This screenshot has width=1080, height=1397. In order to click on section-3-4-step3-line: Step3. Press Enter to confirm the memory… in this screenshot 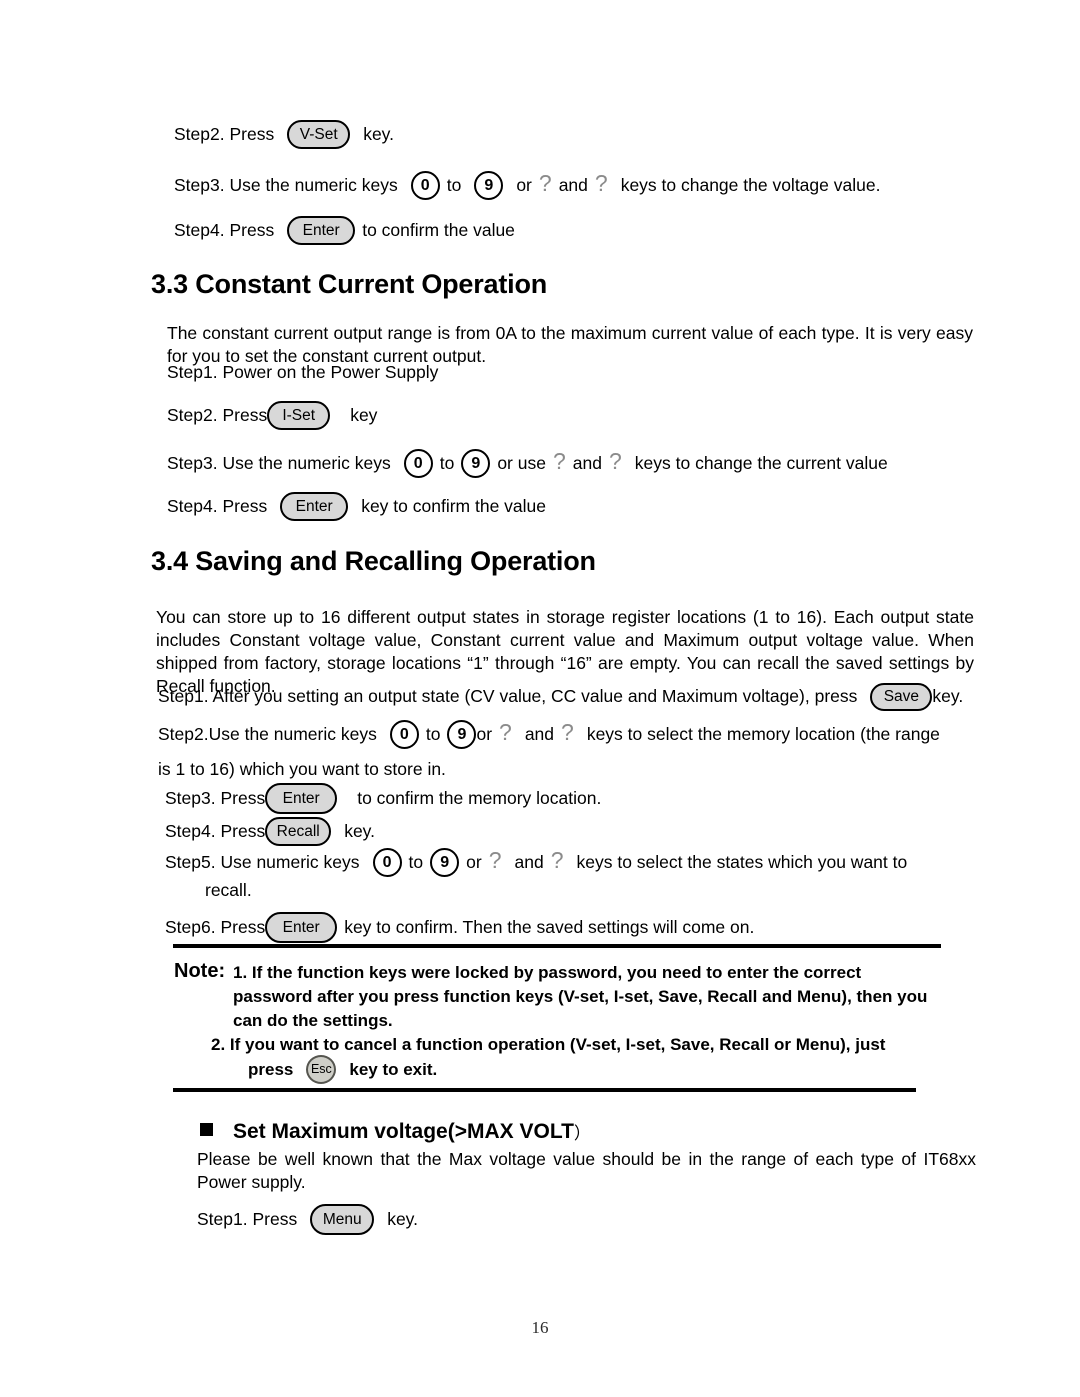, I will do `click(383, 798)`.